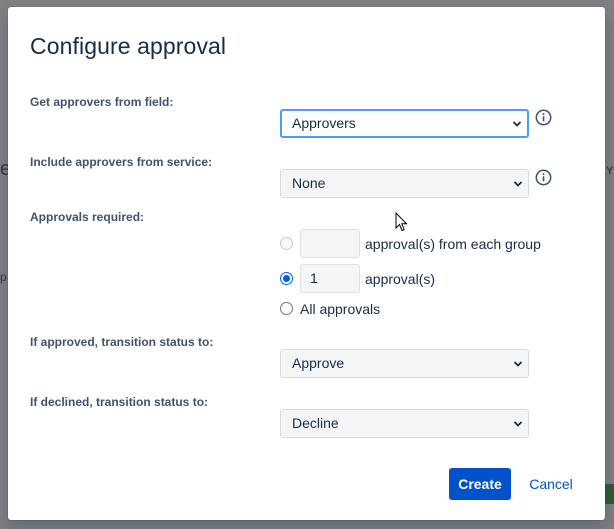 The height and width of the screenshot is (529, 614). Describe the element at coordinates (610, 171) in the screenshot. I see `background-text-fragment: Y` at that location.